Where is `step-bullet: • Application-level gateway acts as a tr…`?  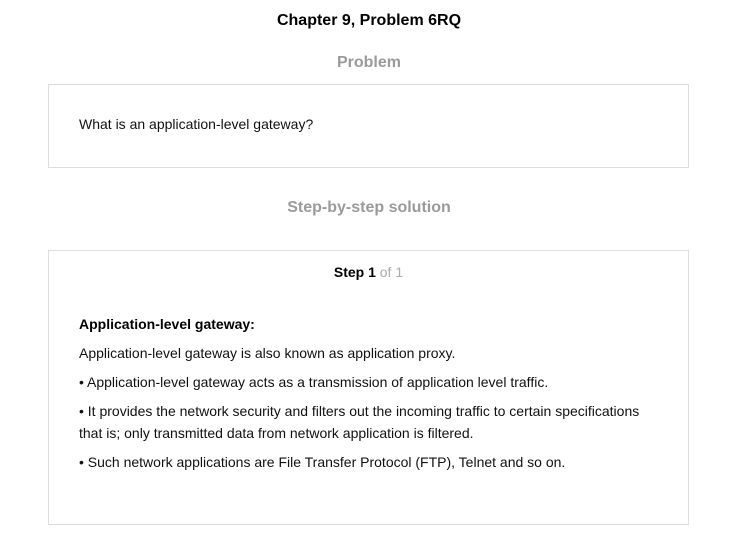
step-bullet: • Application-level gateway acts as a tr… is located at coordinates (314, 382).